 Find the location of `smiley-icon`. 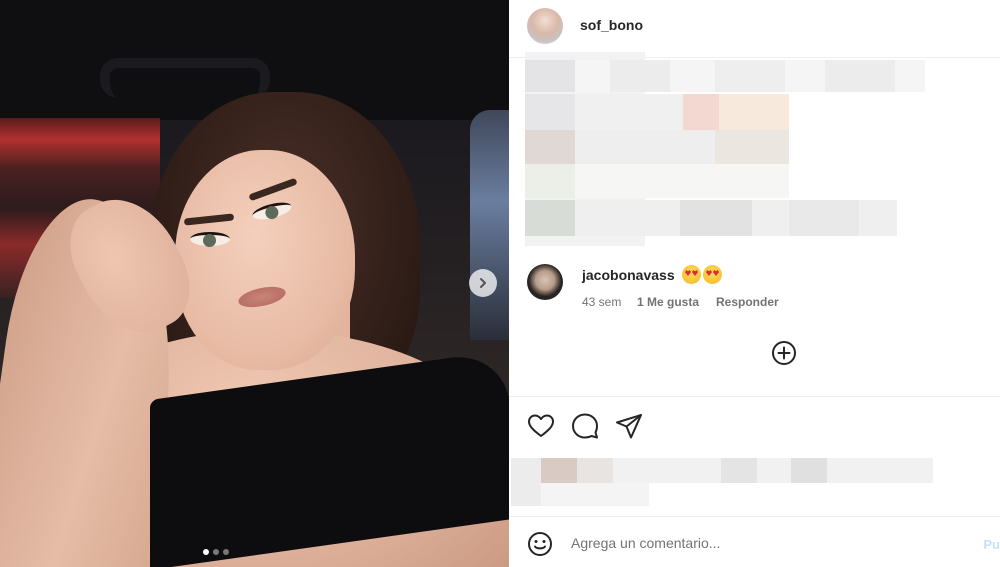

smiley-icon is located at coordinates (540, 544).